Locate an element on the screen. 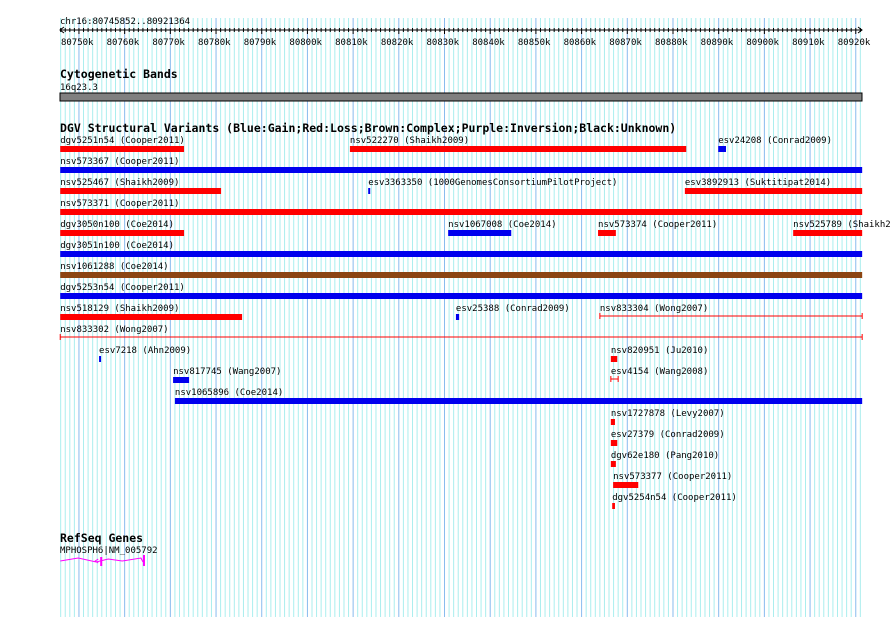 Image resolution: width=890 pixels, height=617 pixels. variant-label: nsv833302 (Wong2007) is located at coordinates (114, 330).